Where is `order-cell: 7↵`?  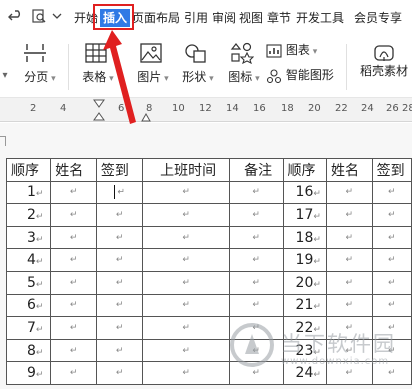
order-cell: 7↵ is located at coordinates (28, 328).